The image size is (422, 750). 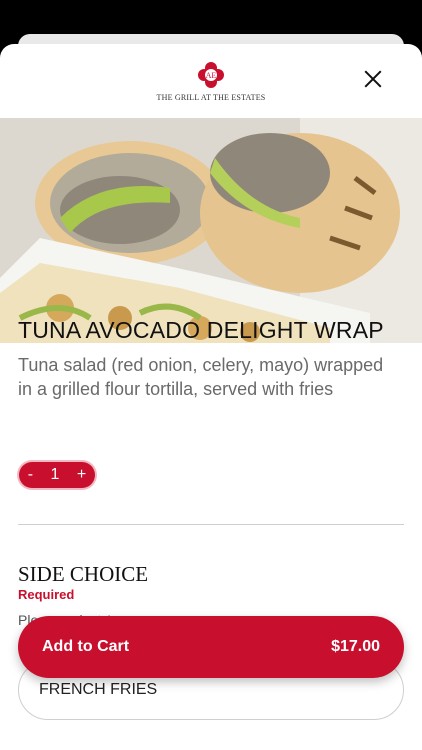 I want to click on close-icon, so click(x=373, y=79).